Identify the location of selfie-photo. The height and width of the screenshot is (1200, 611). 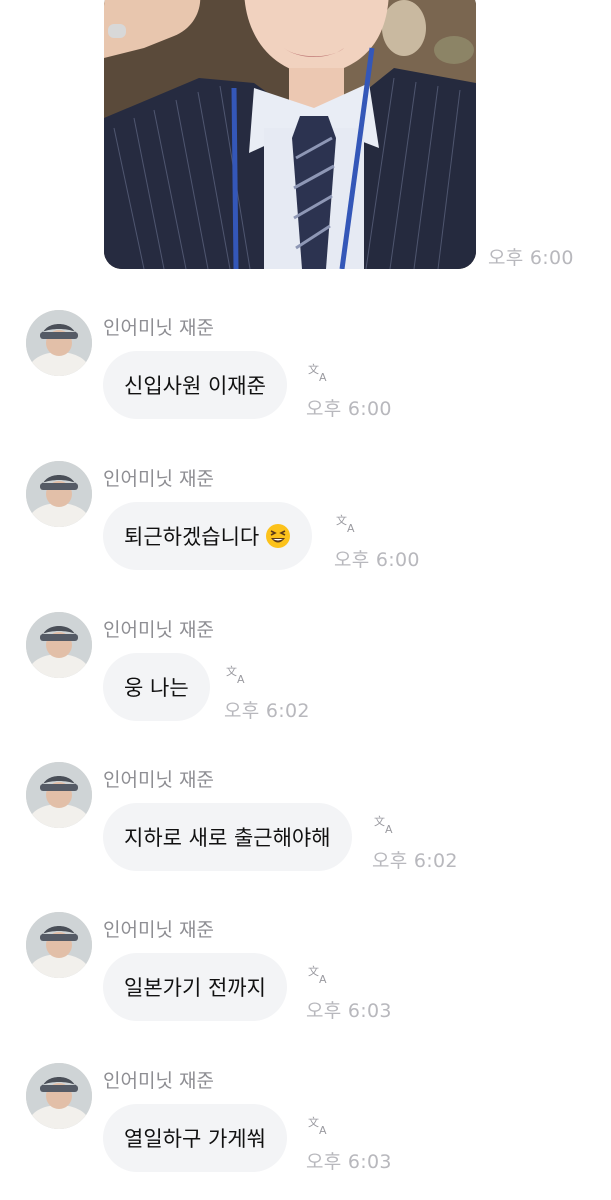
(290, 134).